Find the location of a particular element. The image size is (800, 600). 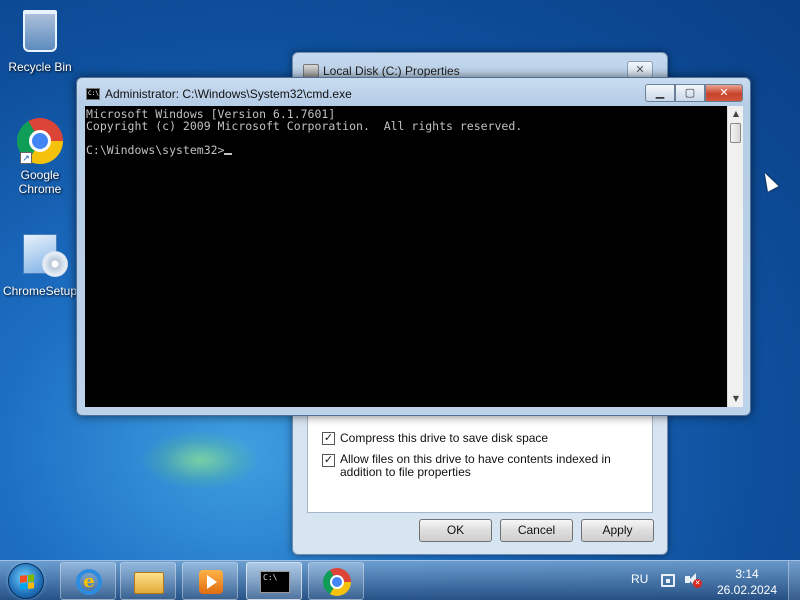

taskbar-command-prompt: C:\ is located at coordinates (274, 581).